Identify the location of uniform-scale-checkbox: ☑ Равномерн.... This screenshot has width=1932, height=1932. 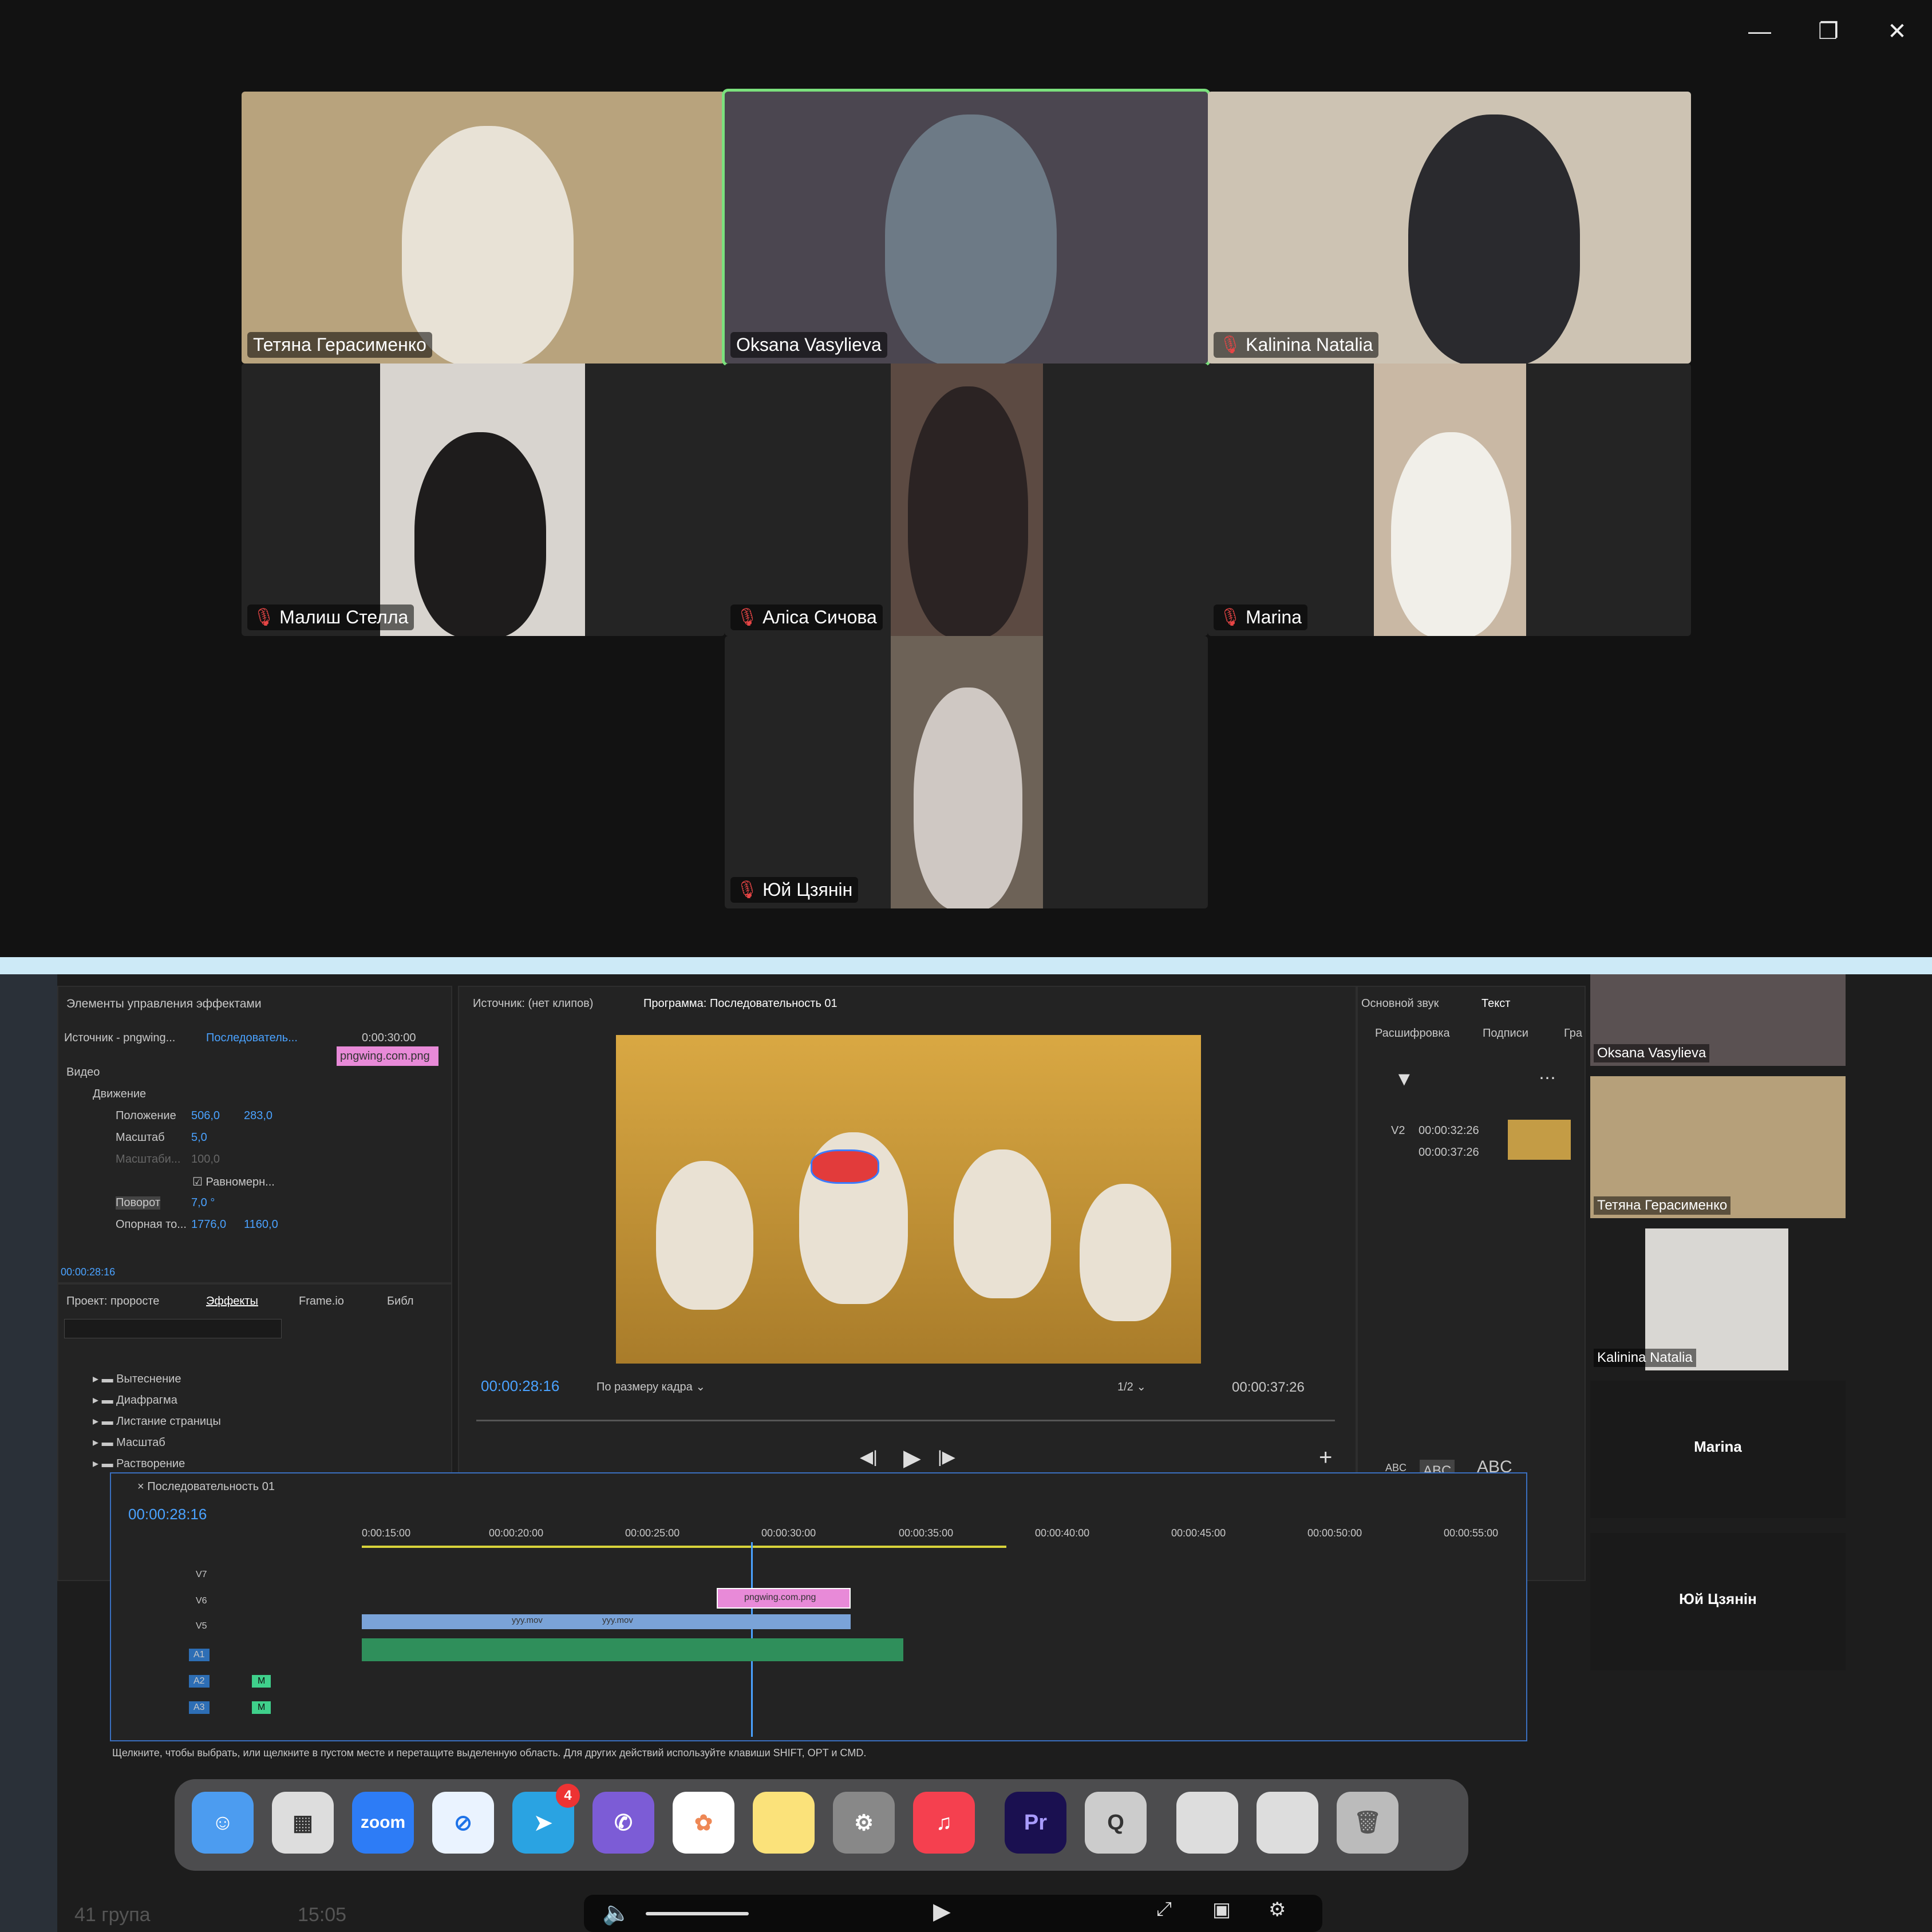
(233, 1182).